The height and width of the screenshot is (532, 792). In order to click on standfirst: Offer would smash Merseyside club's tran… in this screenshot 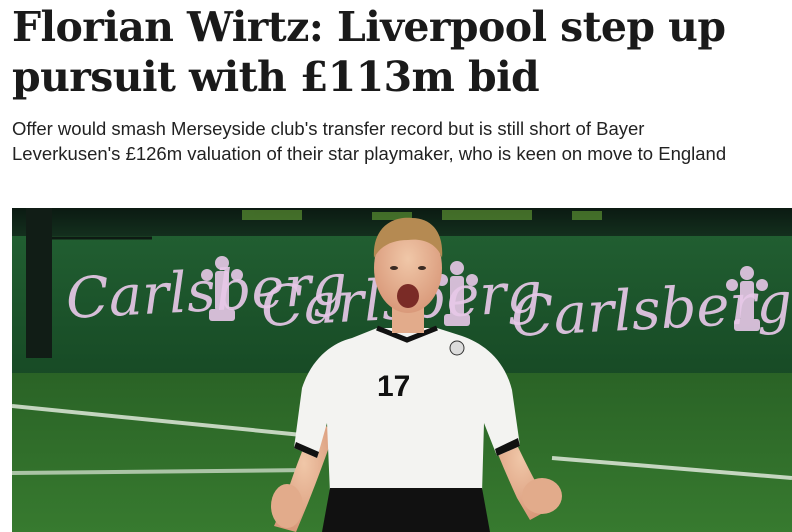, I will do `click(402, 141)`.